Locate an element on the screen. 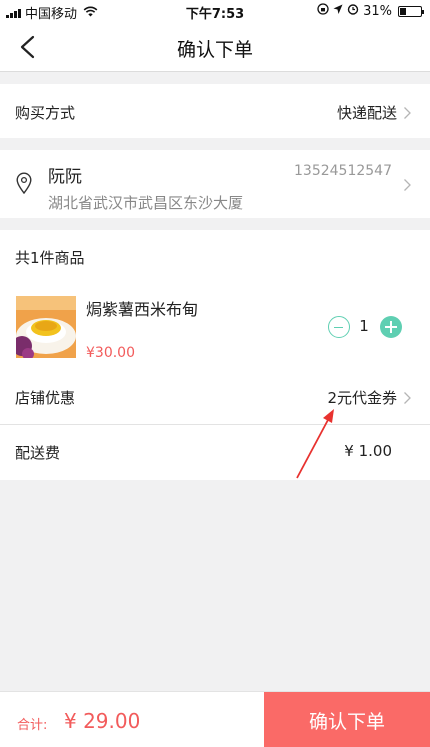 Image resolution: width=430 pixels, height=747 pixels. product-image is located at coordinates (46, 327).